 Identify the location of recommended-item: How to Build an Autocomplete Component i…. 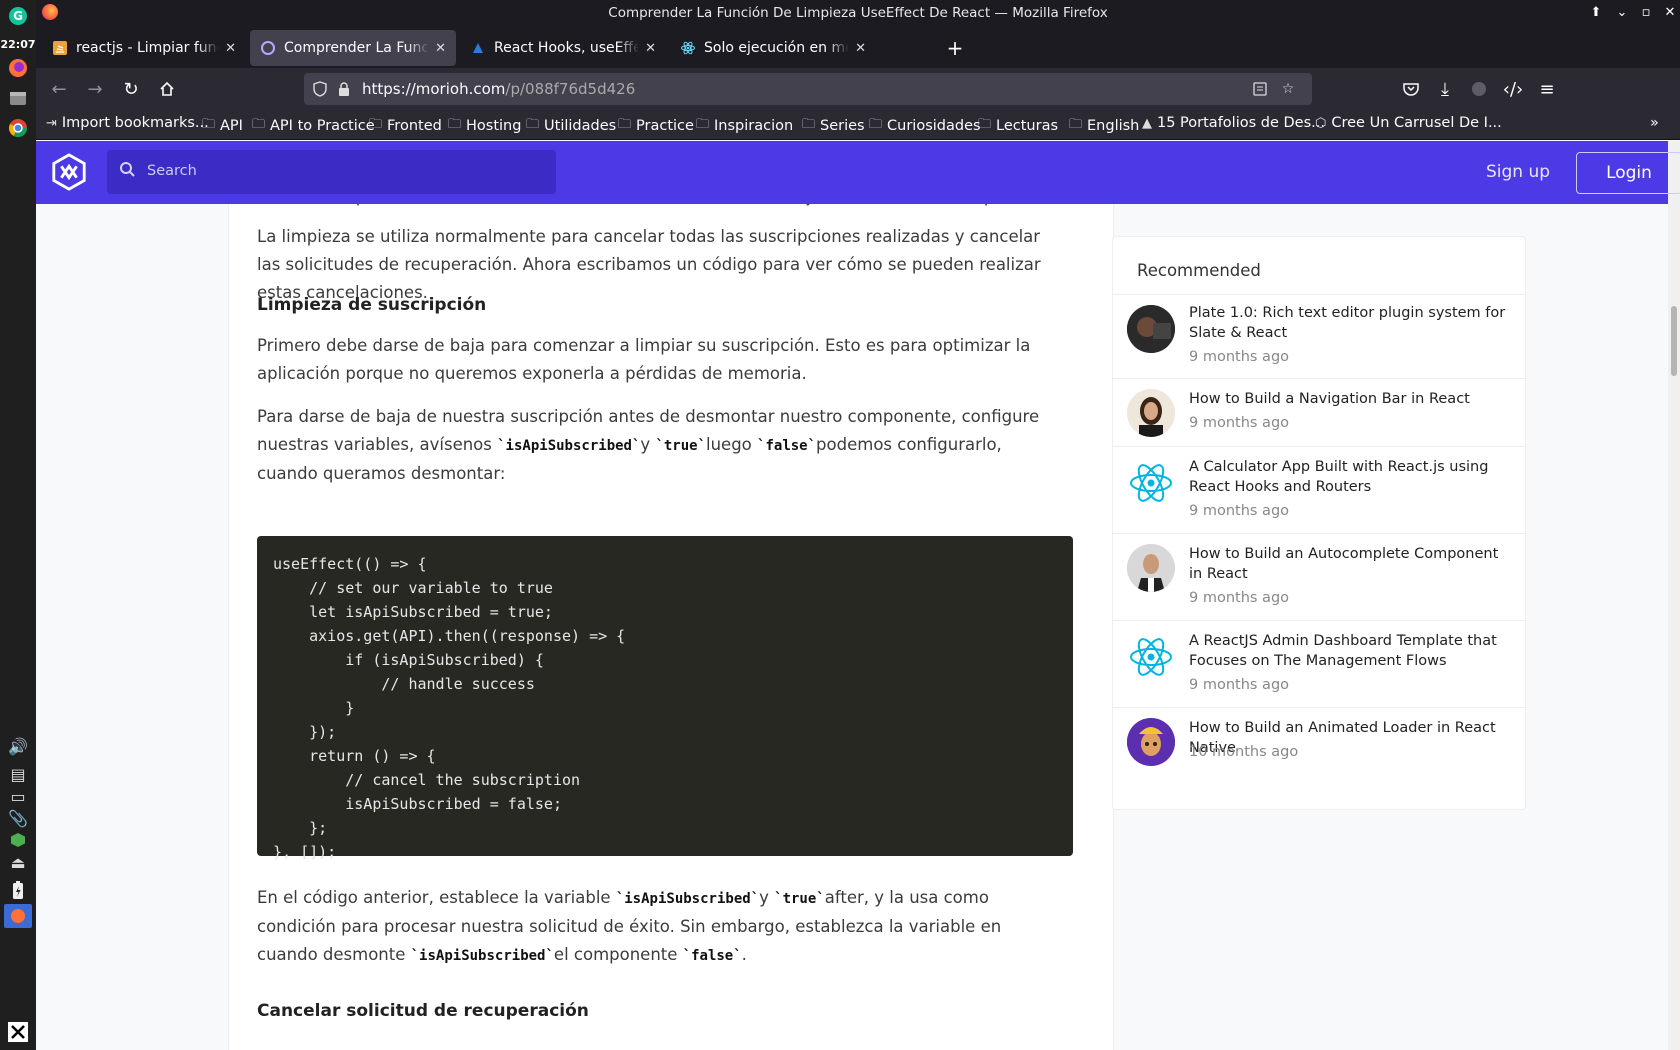
(1320, 576).